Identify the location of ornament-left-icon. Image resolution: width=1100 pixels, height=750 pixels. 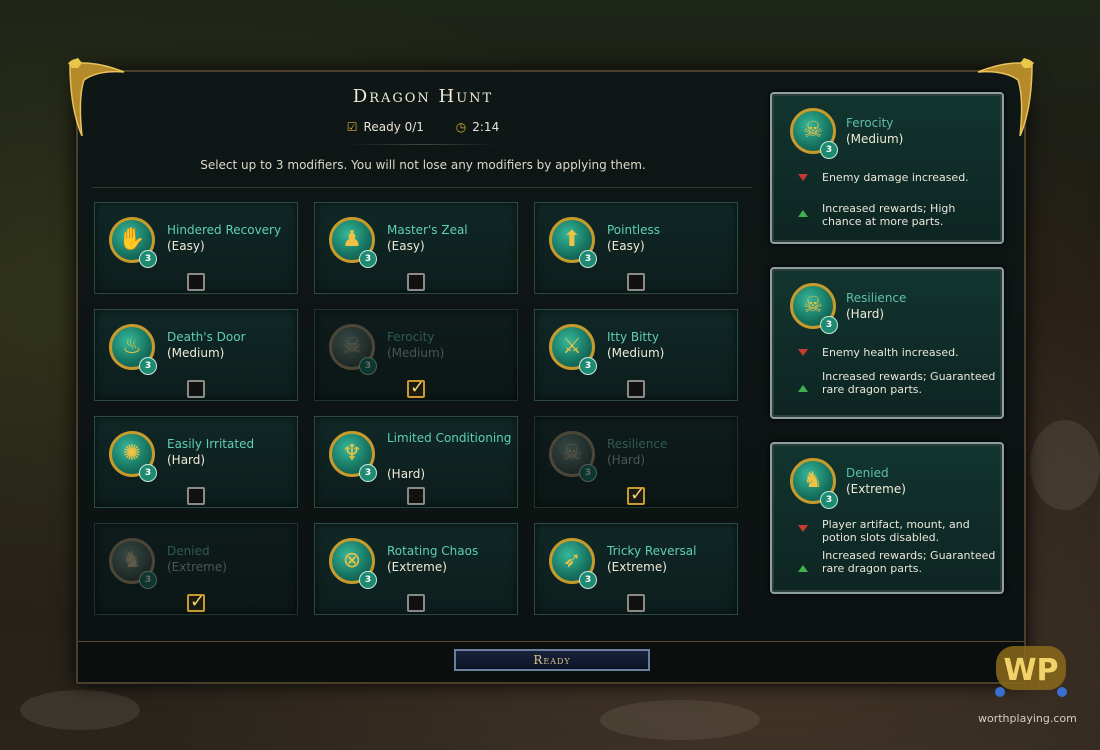
(96, 98).